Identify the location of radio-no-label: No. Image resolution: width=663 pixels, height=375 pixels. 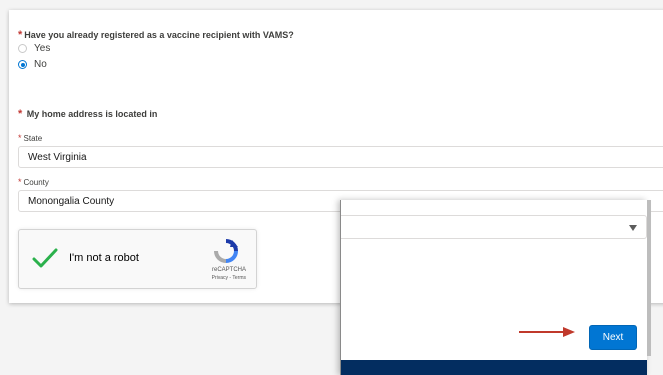
(40, 64).